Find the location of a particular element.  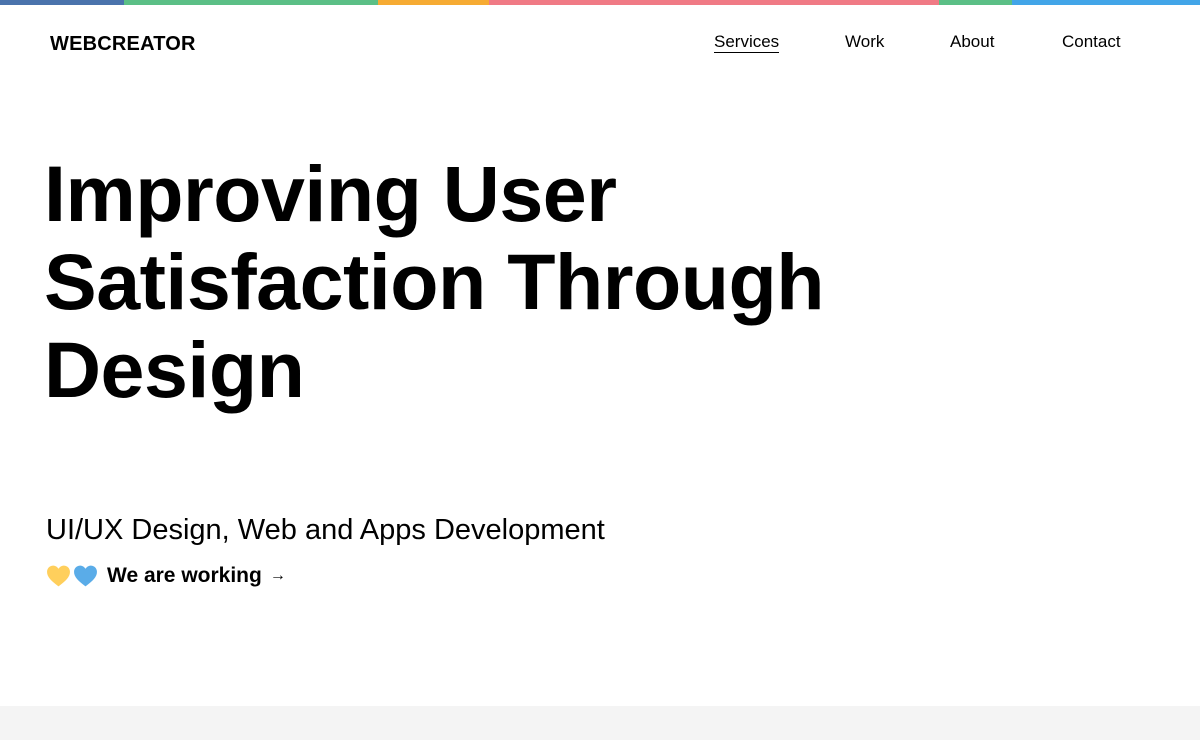

we-are-working-label: We are working is located at coordinates (184, 575).